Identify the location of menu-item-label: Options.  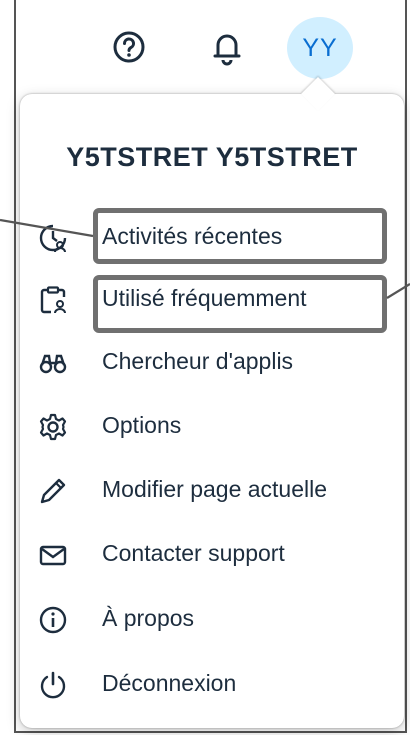
(142, 425).